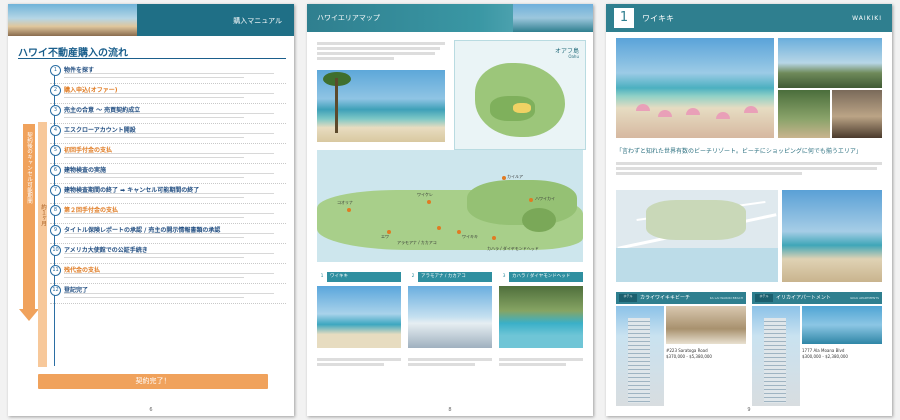 Image resolution: width=900 pixels, height=420 pixels. I want to click on step-number: 3, so click(55, 110).